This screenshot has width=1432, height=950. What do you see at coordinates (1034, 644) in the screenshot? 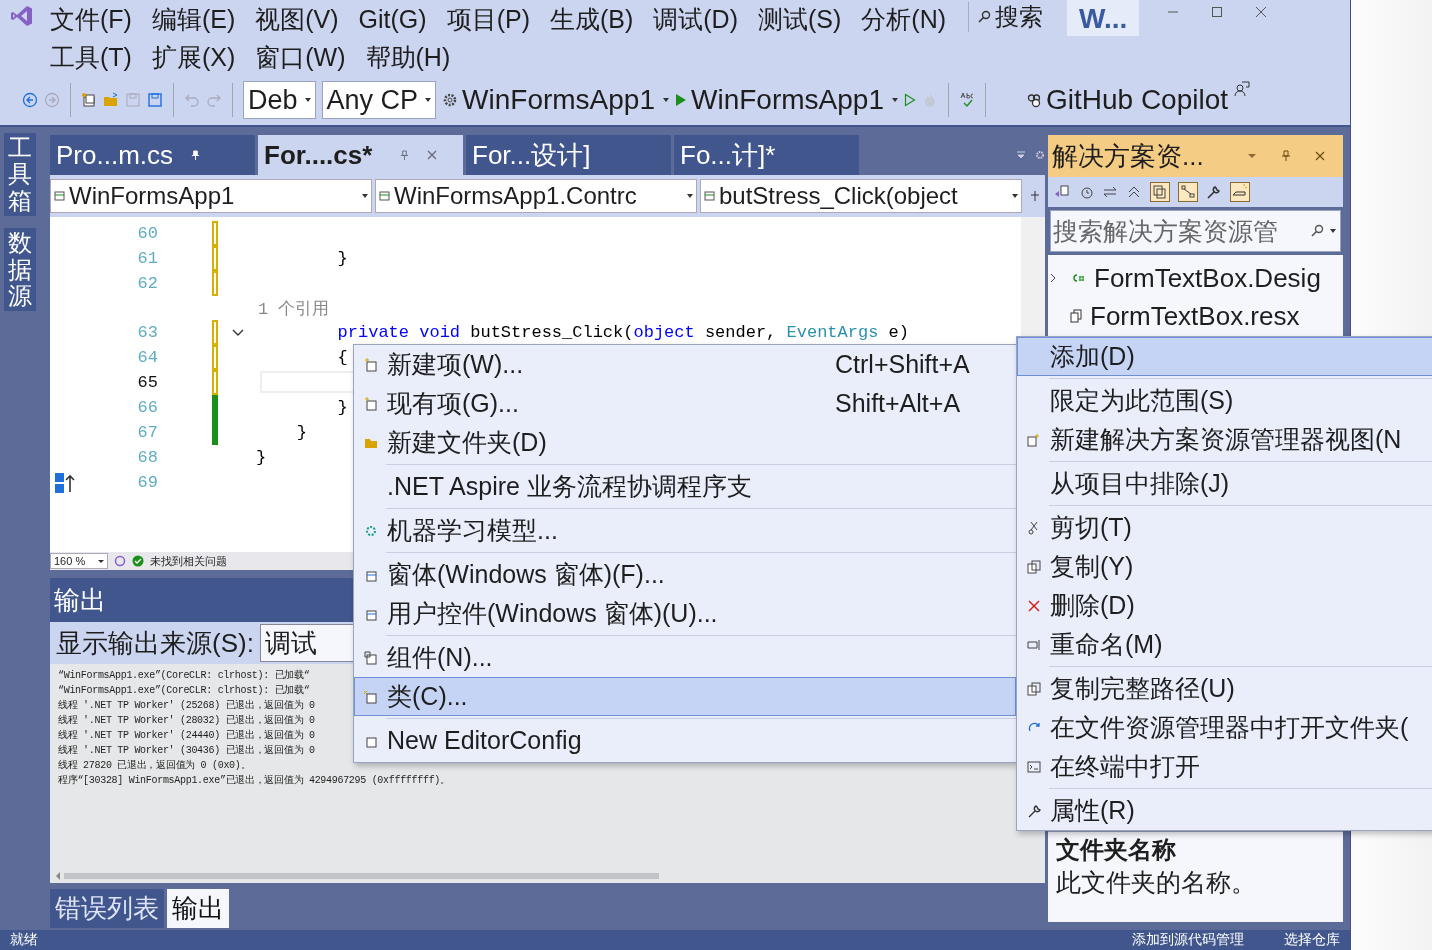
I see `rename-icon` at bounding box center [1034, 644].